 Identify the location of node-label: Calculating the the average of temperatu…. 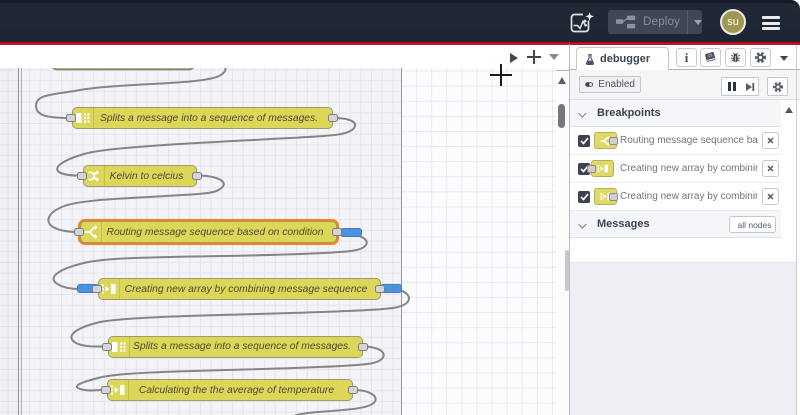
(236, 390).